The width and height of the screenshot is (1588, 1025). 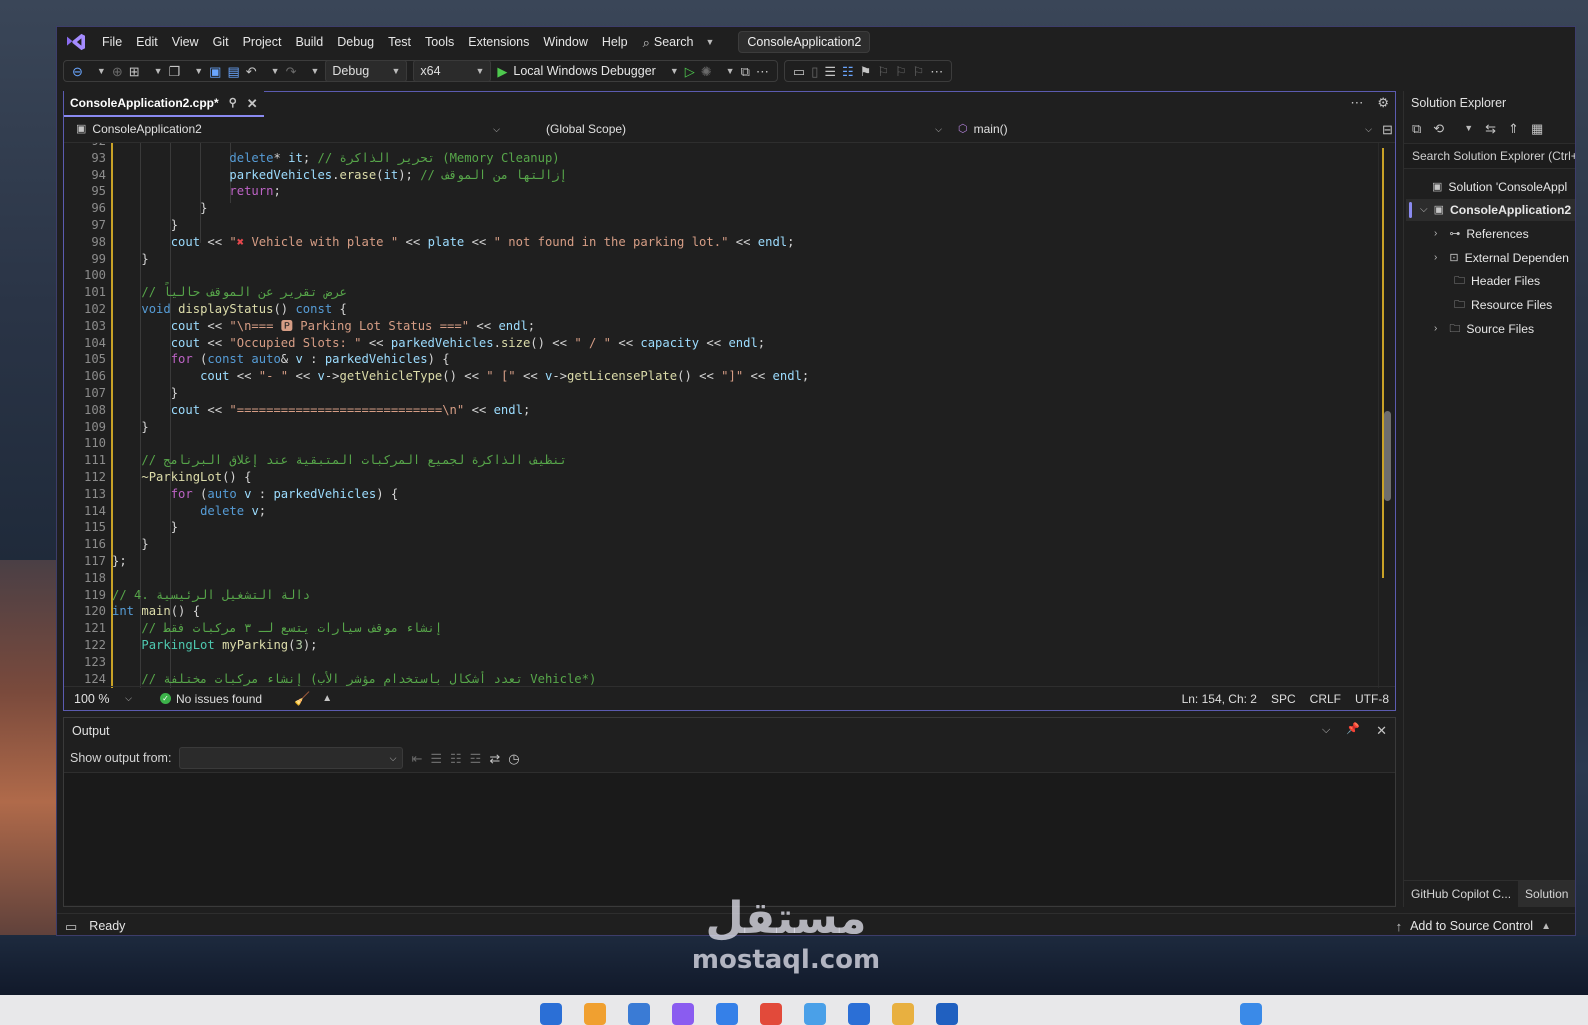 I want to click on line-ending-indicator: CRLF, so click(x=1325, y=699).